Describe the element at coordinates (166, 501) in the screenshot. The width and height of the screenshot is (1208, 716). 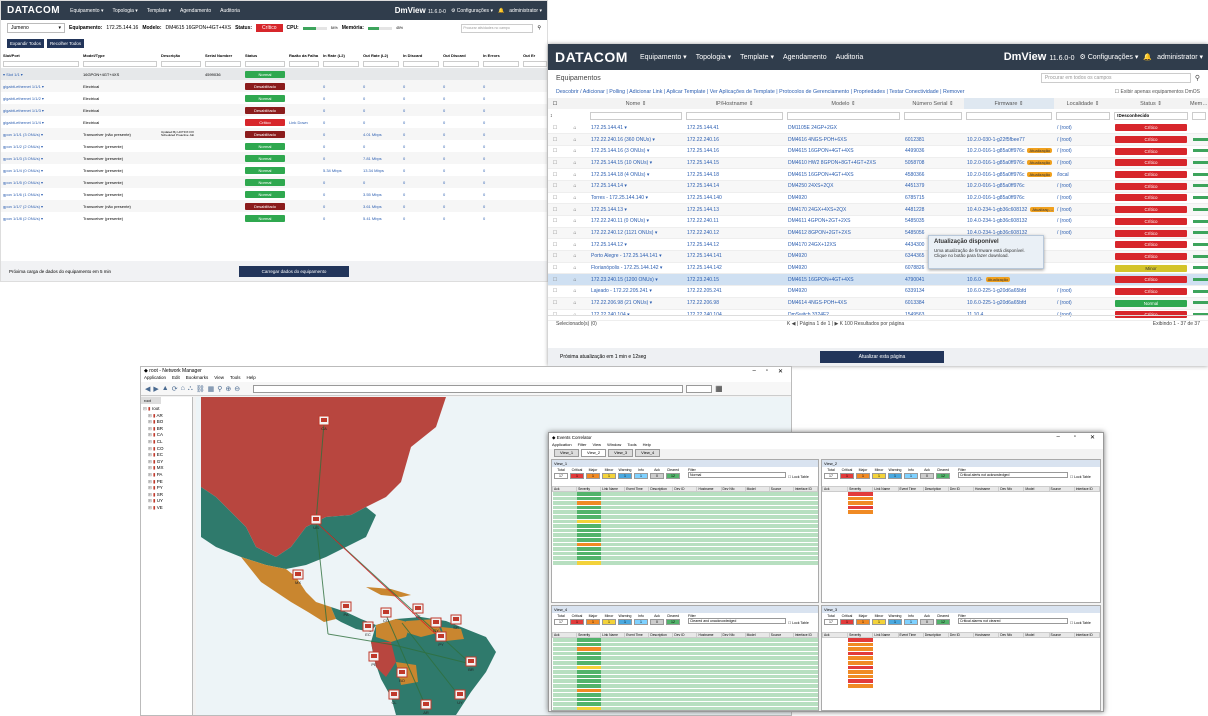
I see `tree-item-uy: ⊞ ▮ UY` at that location.